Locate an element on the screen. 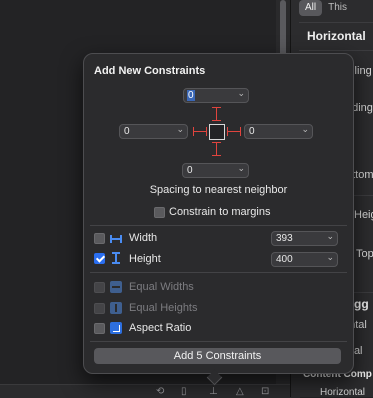 This screenshot has width=373, height=398. bottom-strut-cap is located at coordinates (216, 155).